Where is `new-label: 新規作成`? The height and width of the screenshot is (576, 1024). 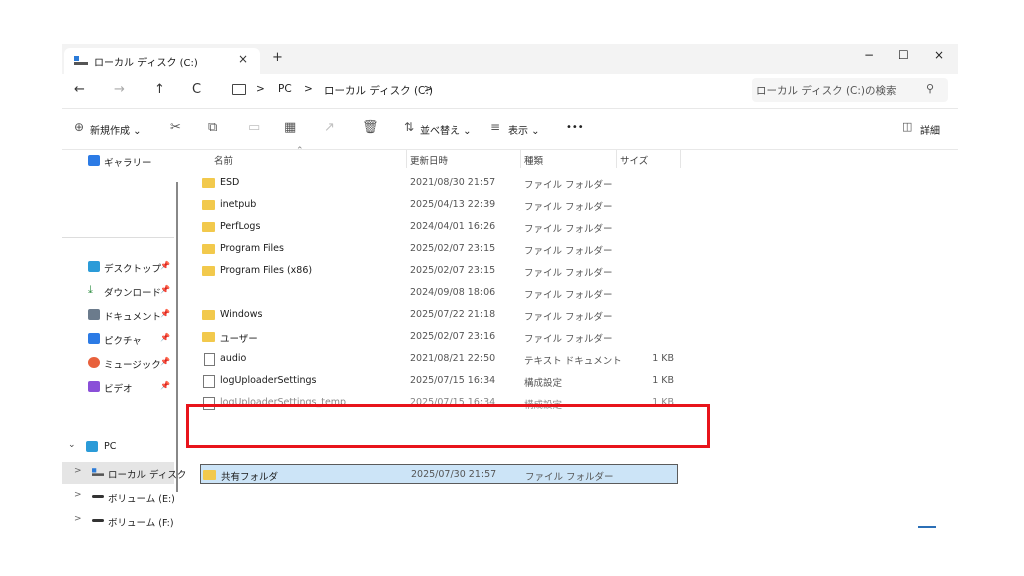
new-label: 新規作成 is located at coordinates (110, 131).